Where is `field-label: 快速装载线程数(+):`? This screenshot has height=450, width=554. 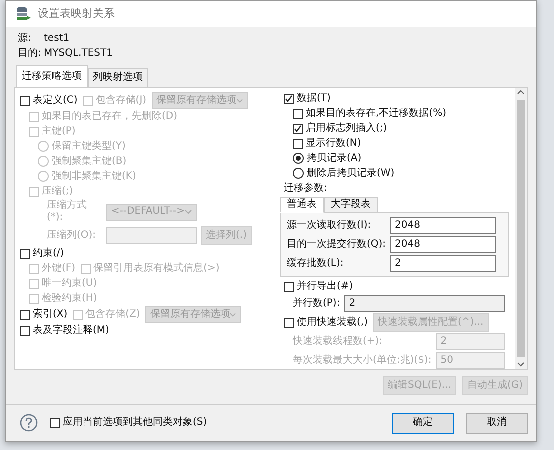 field-label: 快速装载线程数(+): is located at coordinates (338, 342).